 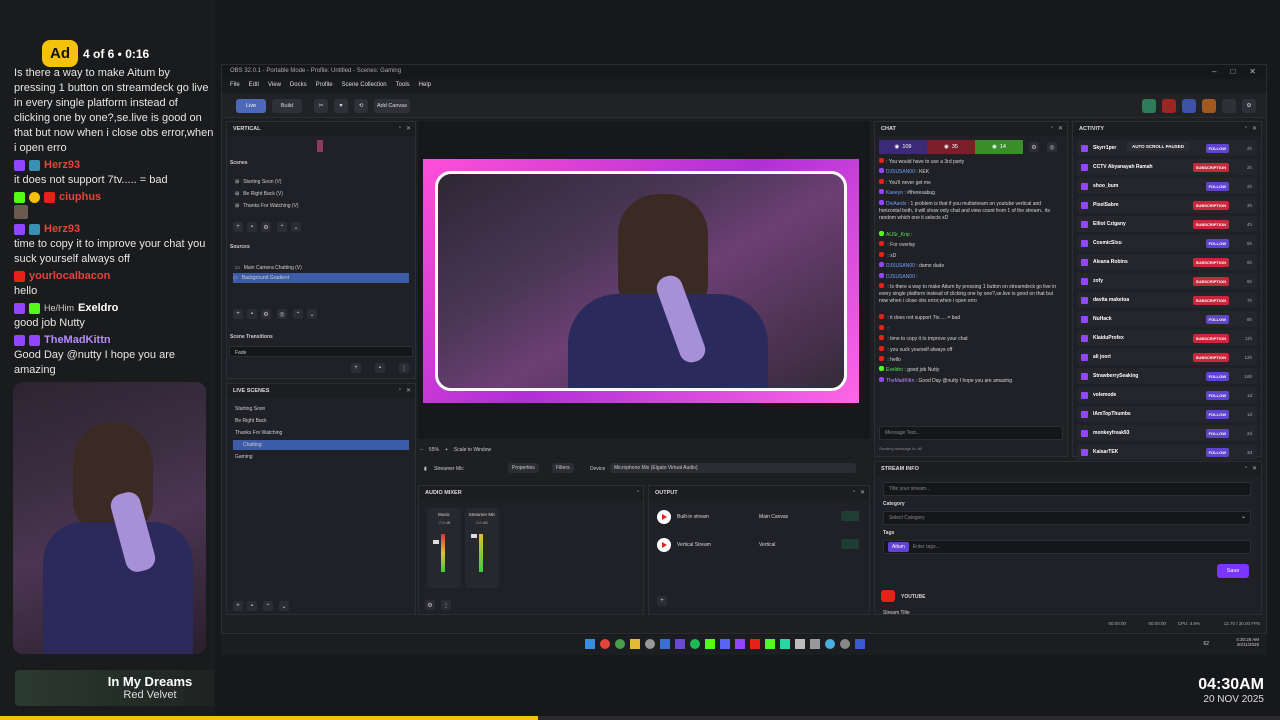 I want to click on activity-row: monkeyfreak93 FOLLOW 2d, so click(x=1167, y=433).